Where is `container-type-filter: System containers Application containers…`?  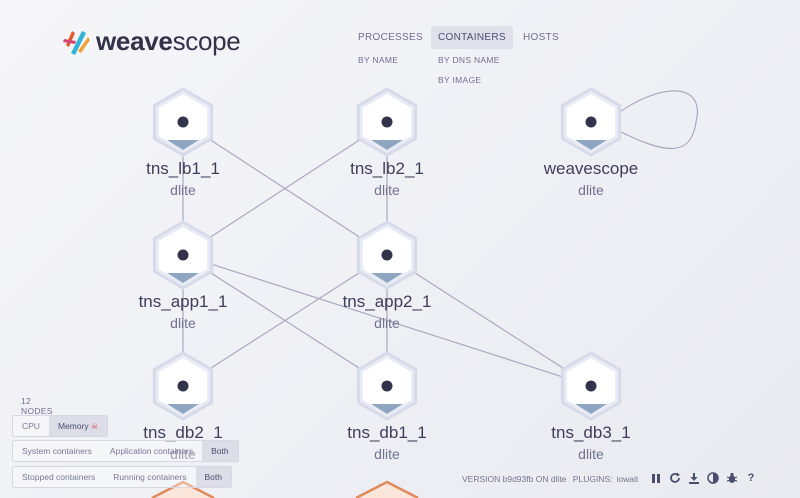
container-type-filter: System containers Application containers… is located at coordinates (125, 451).